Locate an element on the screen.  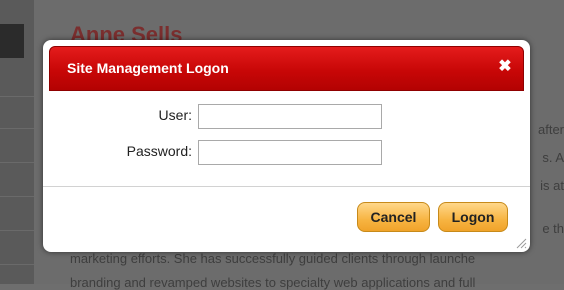
background-text-fragment: s. A is located at coordinates (553, 157).